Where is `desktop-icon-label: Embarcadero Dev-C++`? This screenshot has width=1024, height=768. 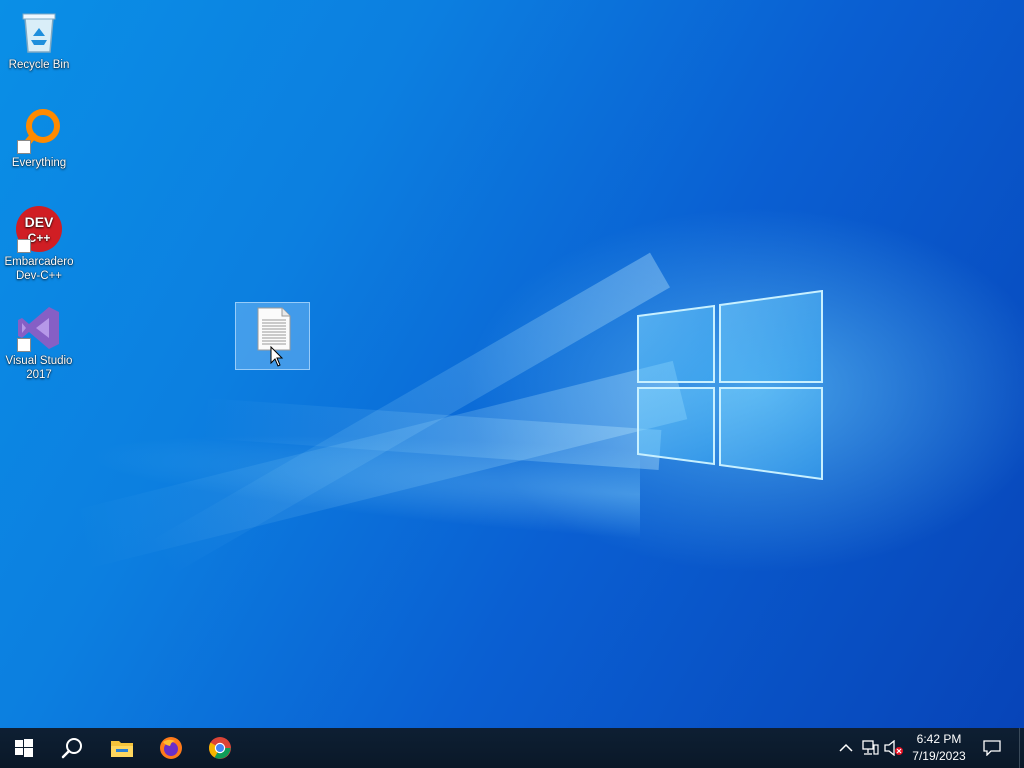 desktop-icon-label: Embarcadero Dev-C++ is located at coordinates (39, 269).